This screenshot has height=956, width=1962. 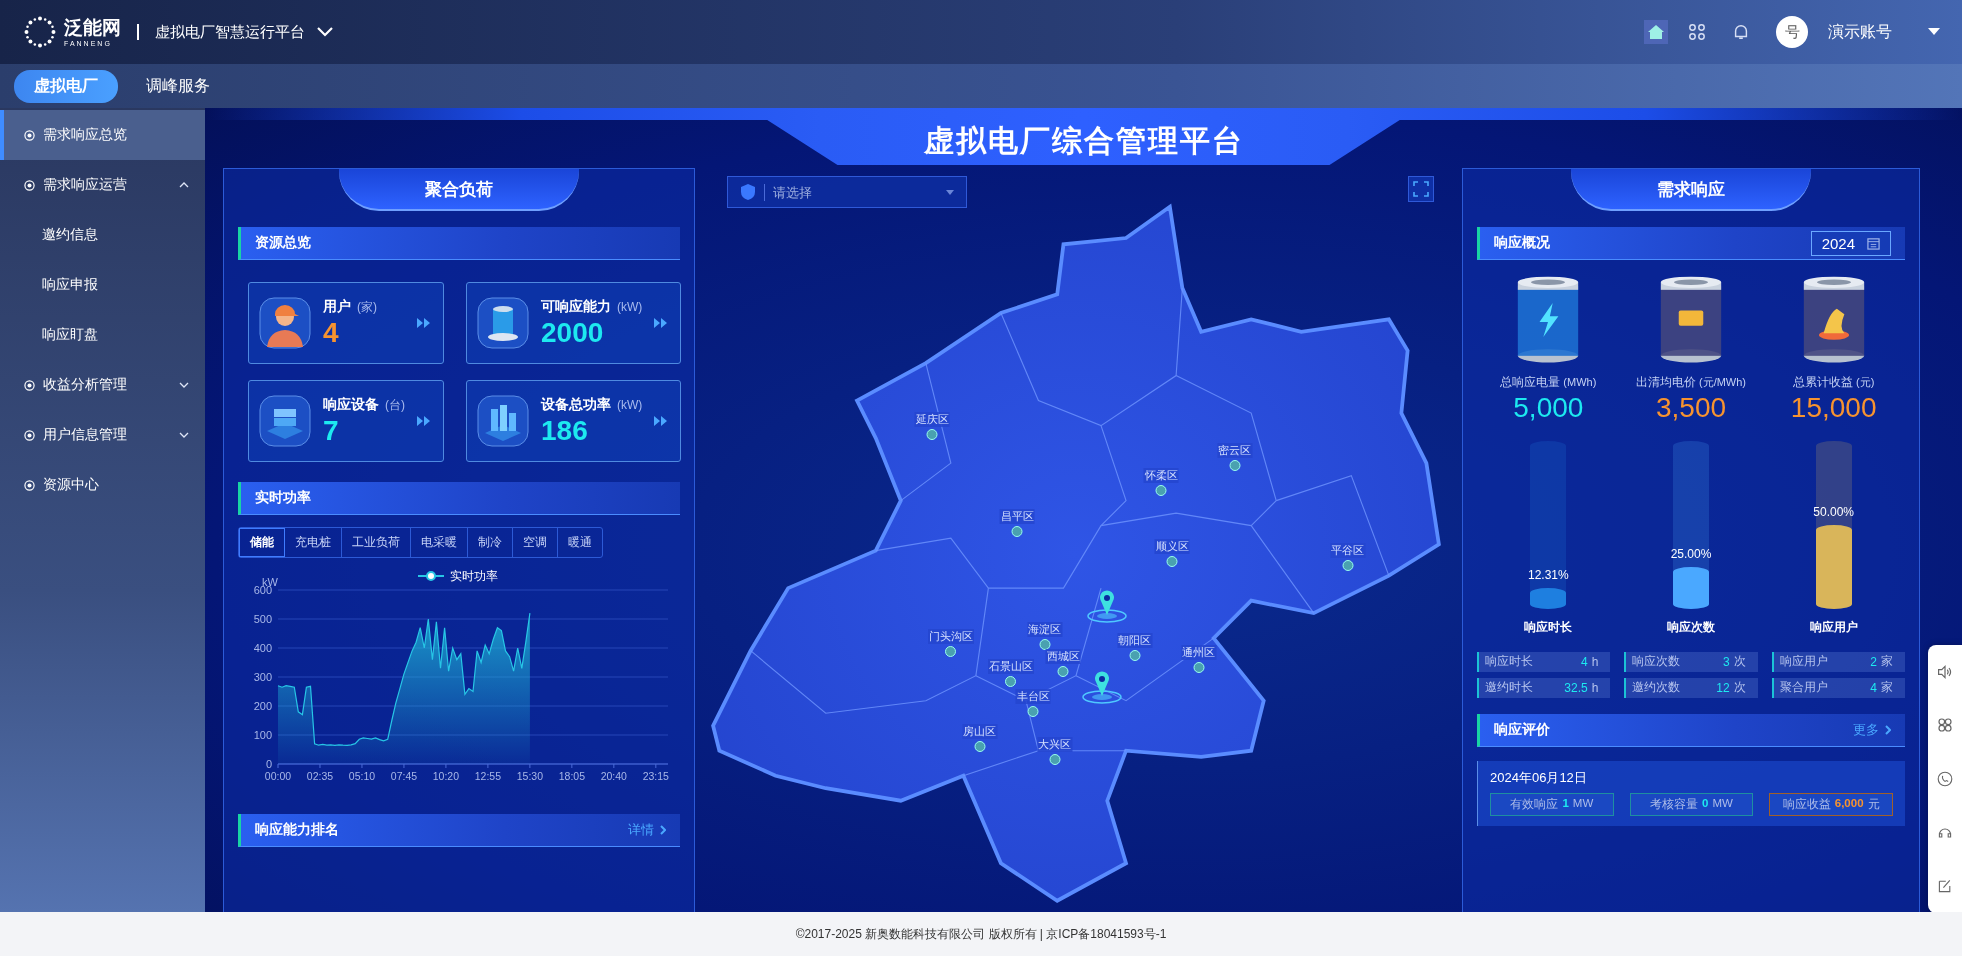 I want to click on details-link: 详情, so click(x=641, y=830).